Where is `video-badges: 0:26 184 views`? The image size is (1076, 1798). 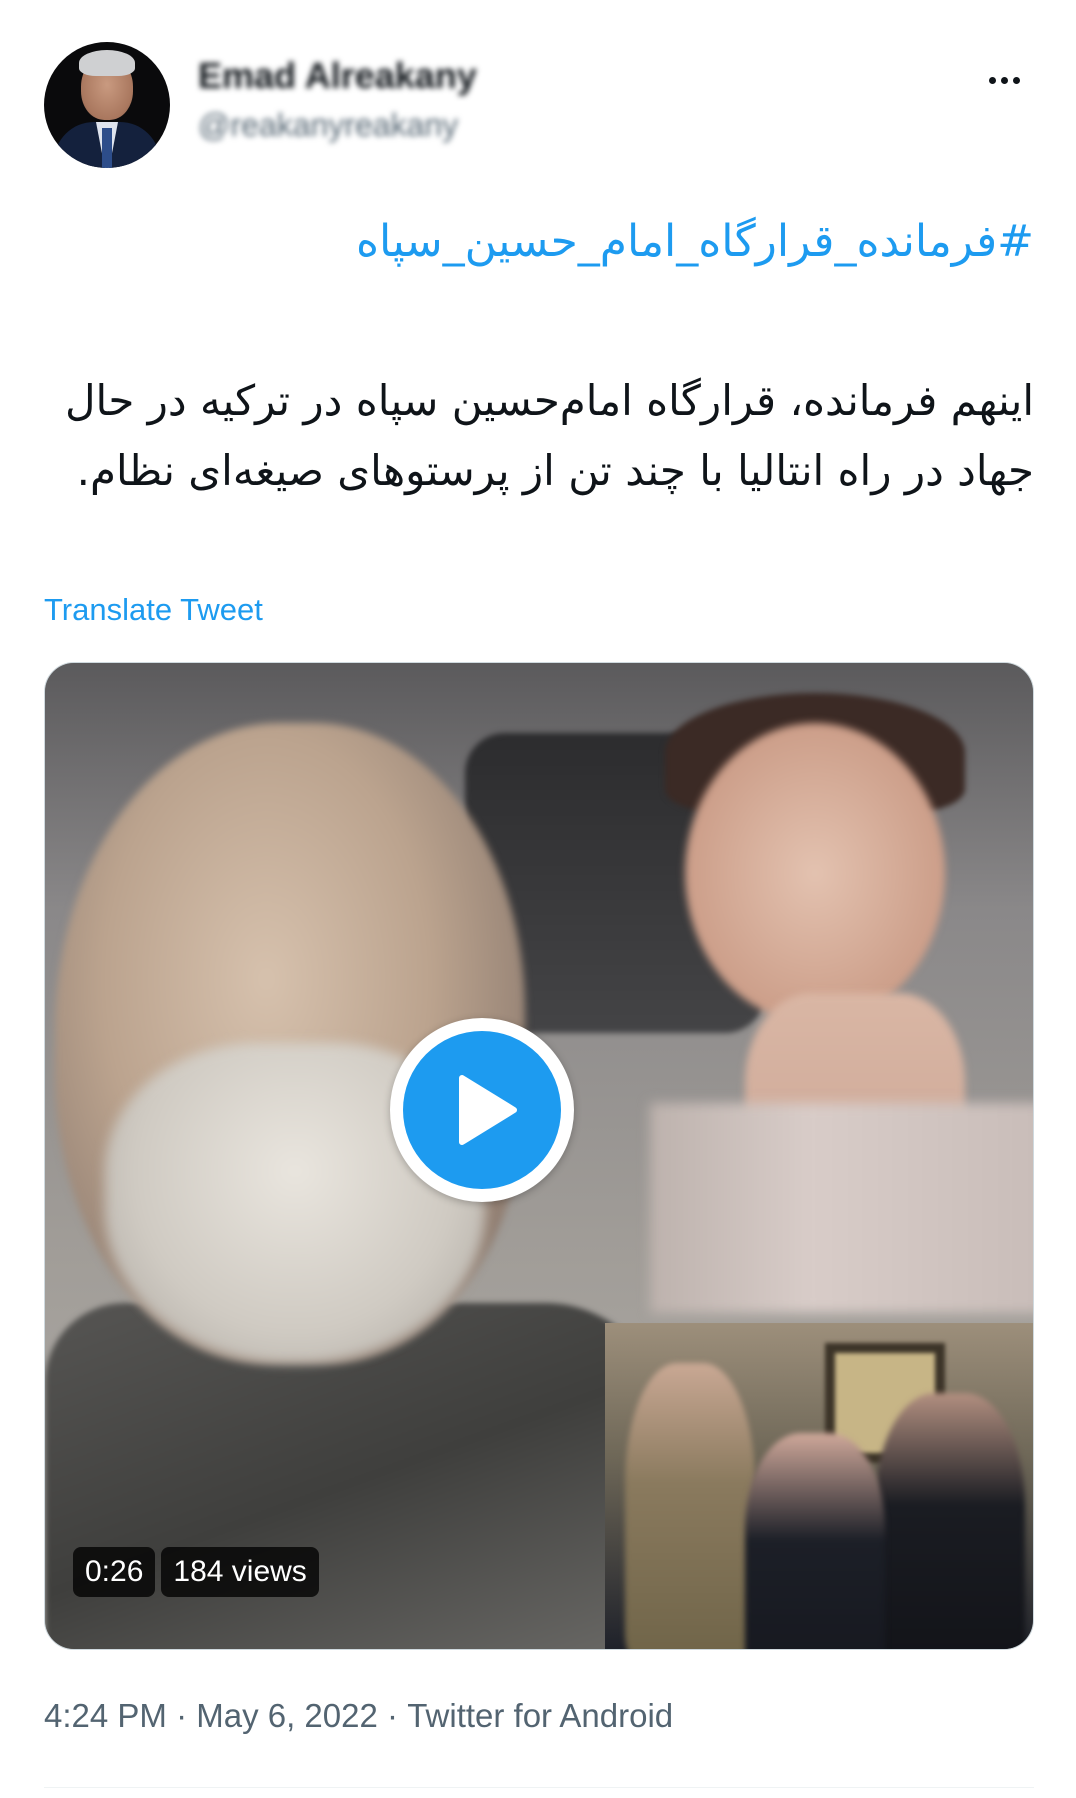 video-badges: 0:26 184 views is located at coordinates (196, 1572).